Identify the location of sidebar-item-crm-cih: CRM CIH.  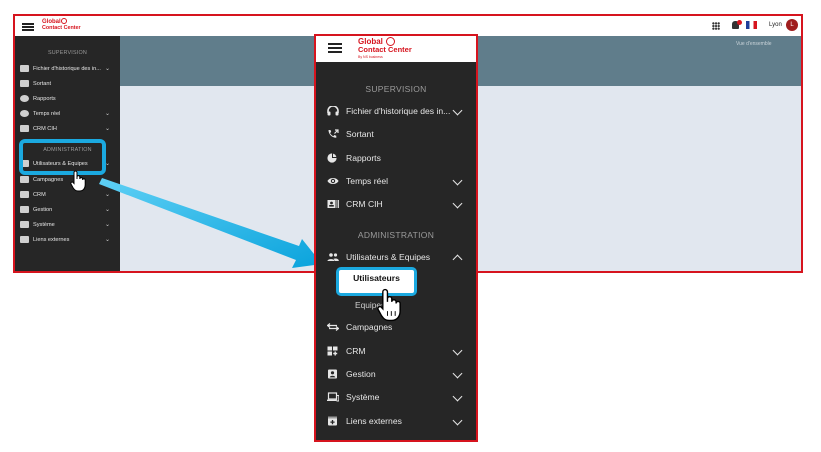
(364, 204).